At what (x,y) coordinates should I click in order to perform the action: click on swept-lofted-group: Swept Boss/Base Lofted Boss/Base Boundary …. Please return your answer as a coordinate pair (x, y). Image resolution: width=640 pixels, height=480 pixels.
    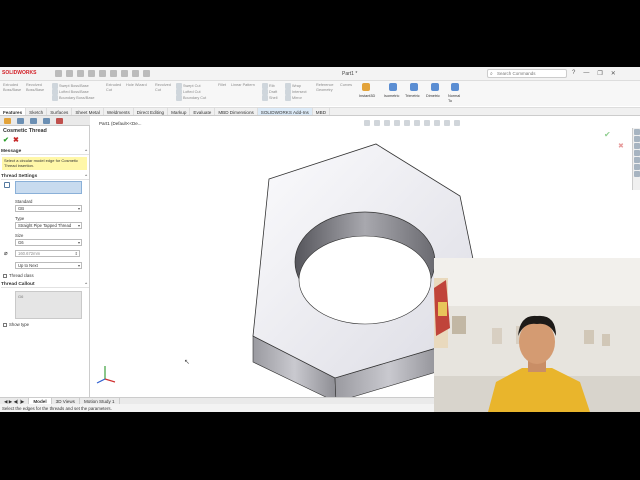
    Looking at the image, I should click on (73, 92).